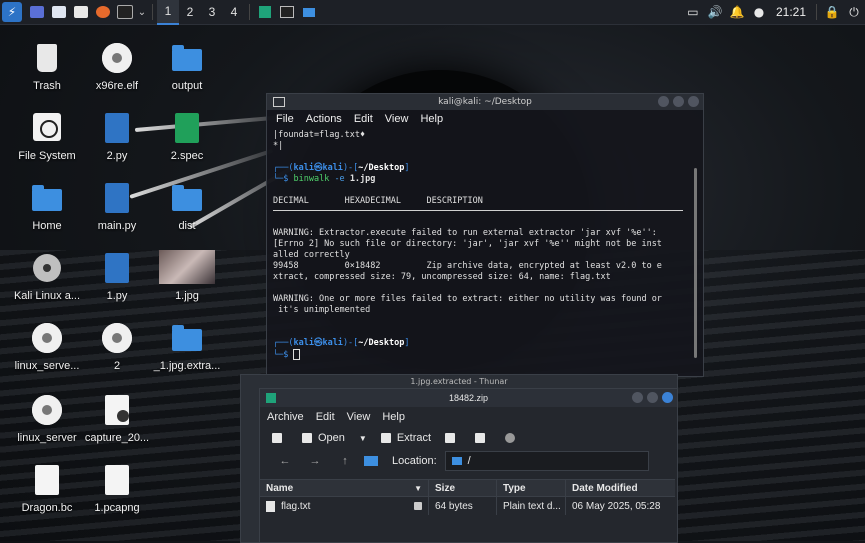  I want to click on lock-screen-icon: 🔒, so click(832, 12).